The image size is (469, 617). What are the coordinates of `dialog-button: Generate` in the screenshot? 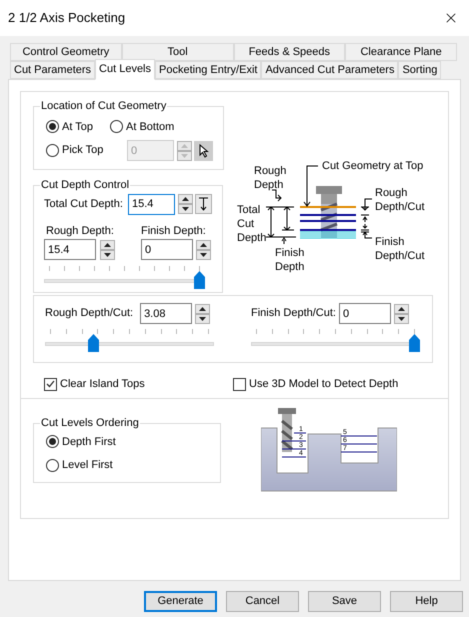 It's located at (180, 601).